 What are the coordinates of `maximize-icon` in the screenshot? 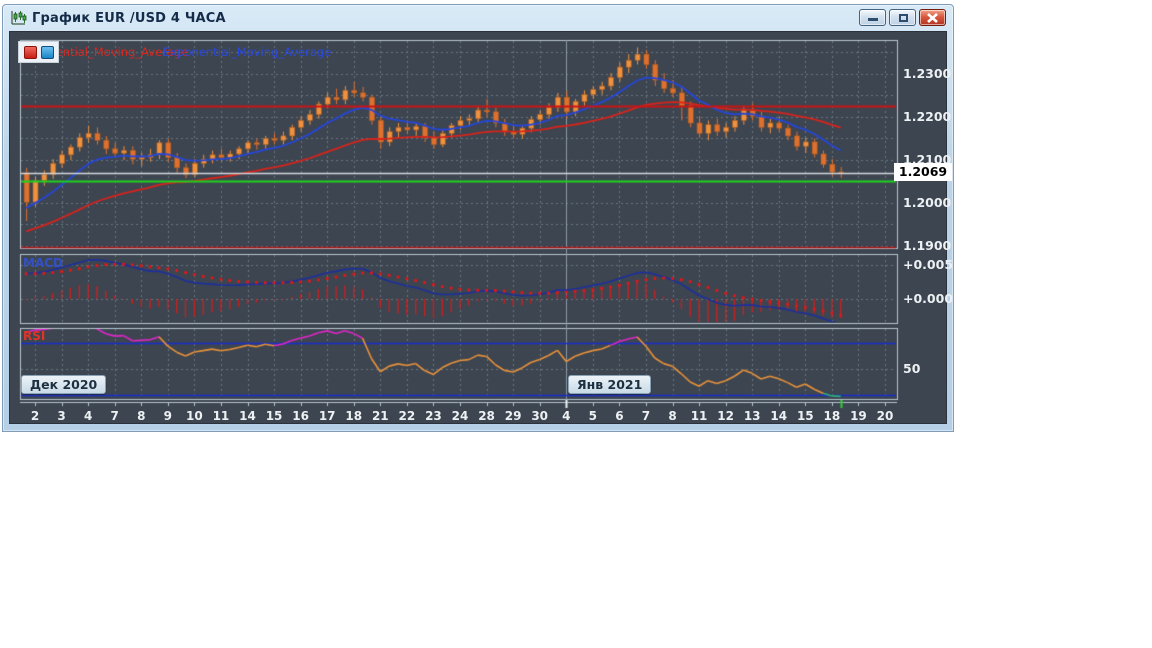 It's located at (903, 18).